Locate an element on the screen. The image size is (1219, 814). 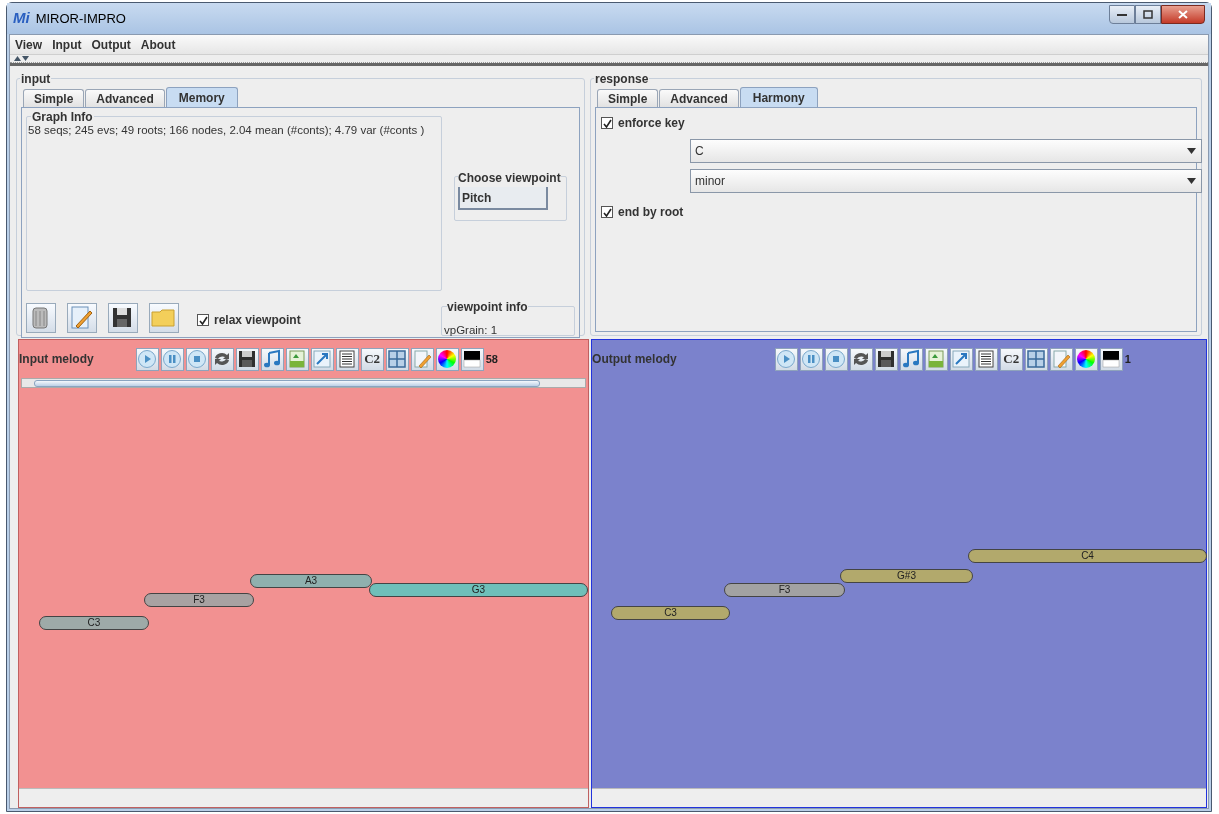
tab: Memory is located at coordinates (201, 97).